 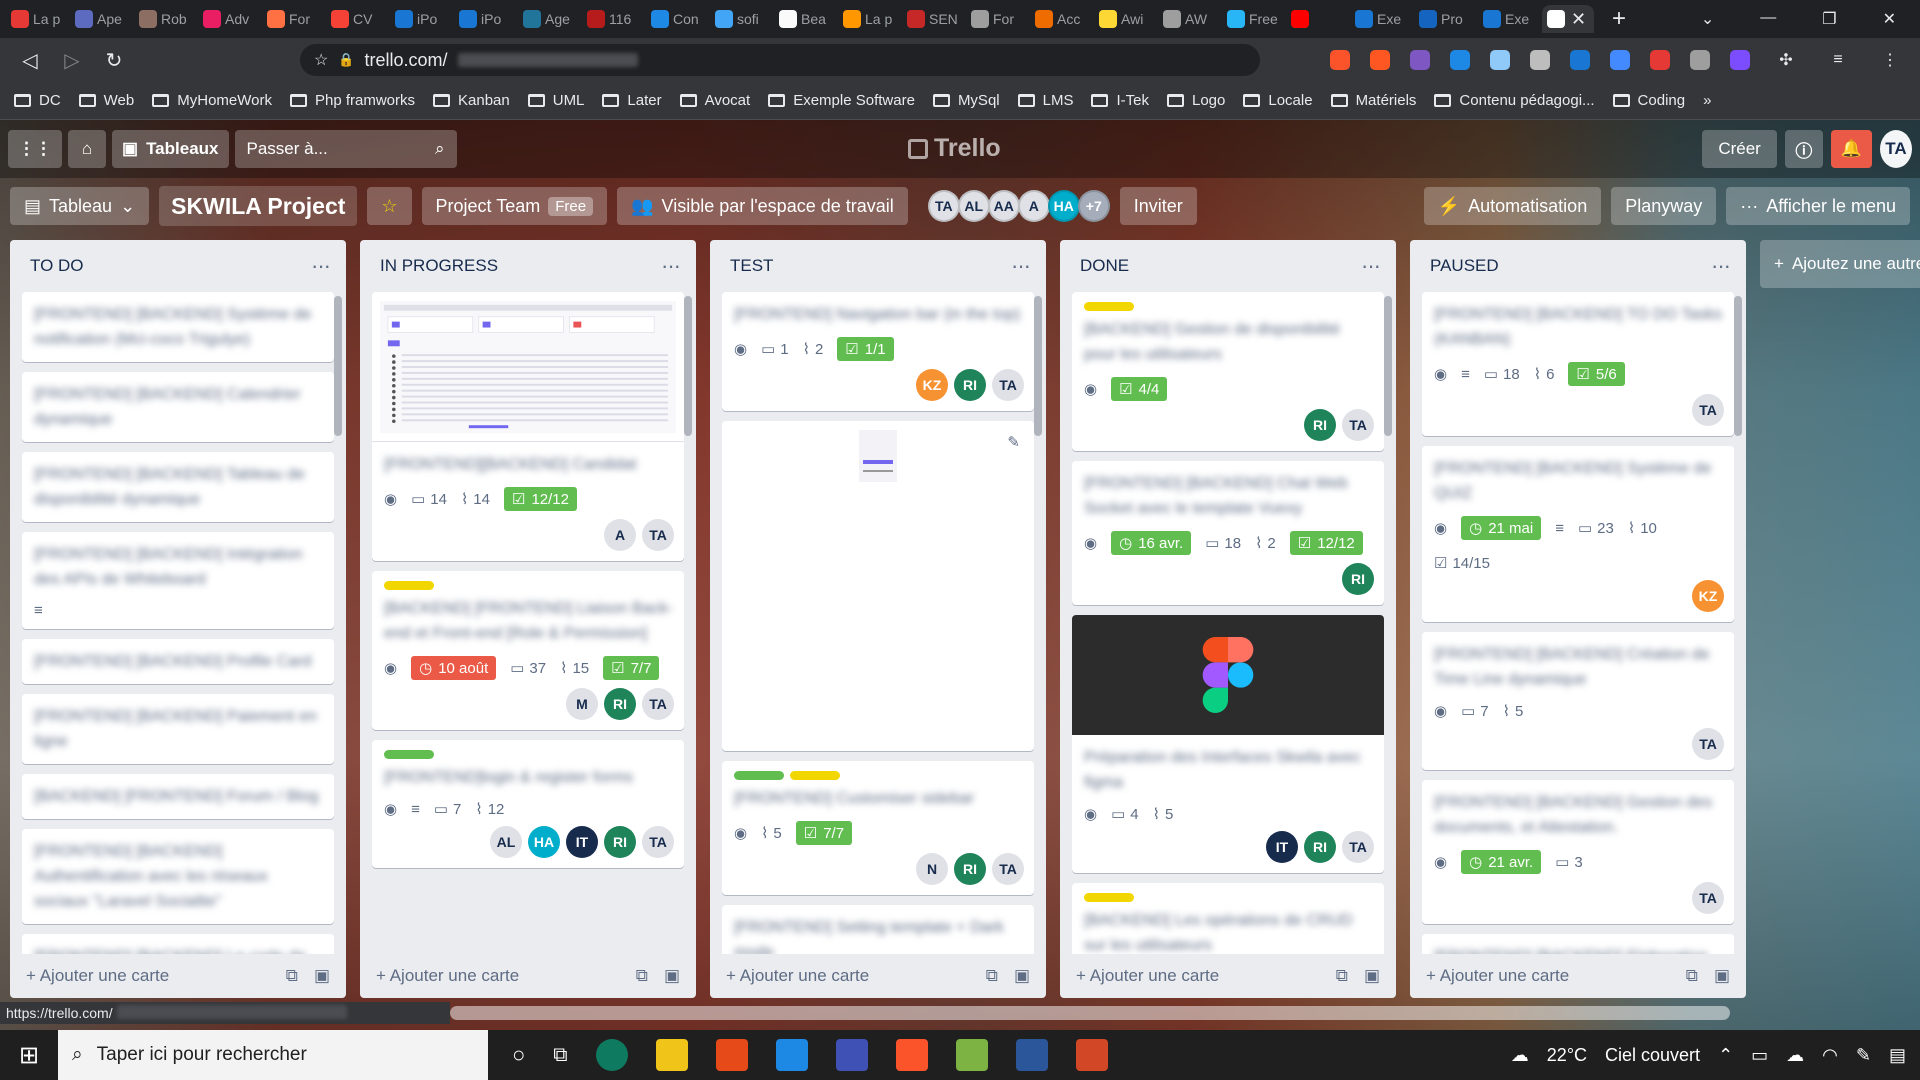 I want to click on browser-tab: Acc, so click(x=1060, y=19).